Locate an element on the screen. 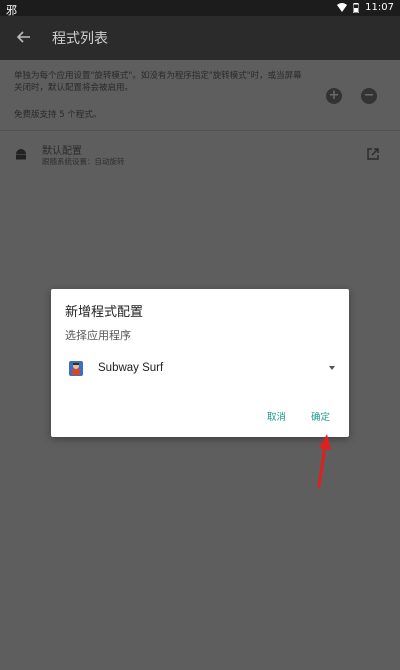  annotation-arrow-icon is located at coordinates (324, 461).